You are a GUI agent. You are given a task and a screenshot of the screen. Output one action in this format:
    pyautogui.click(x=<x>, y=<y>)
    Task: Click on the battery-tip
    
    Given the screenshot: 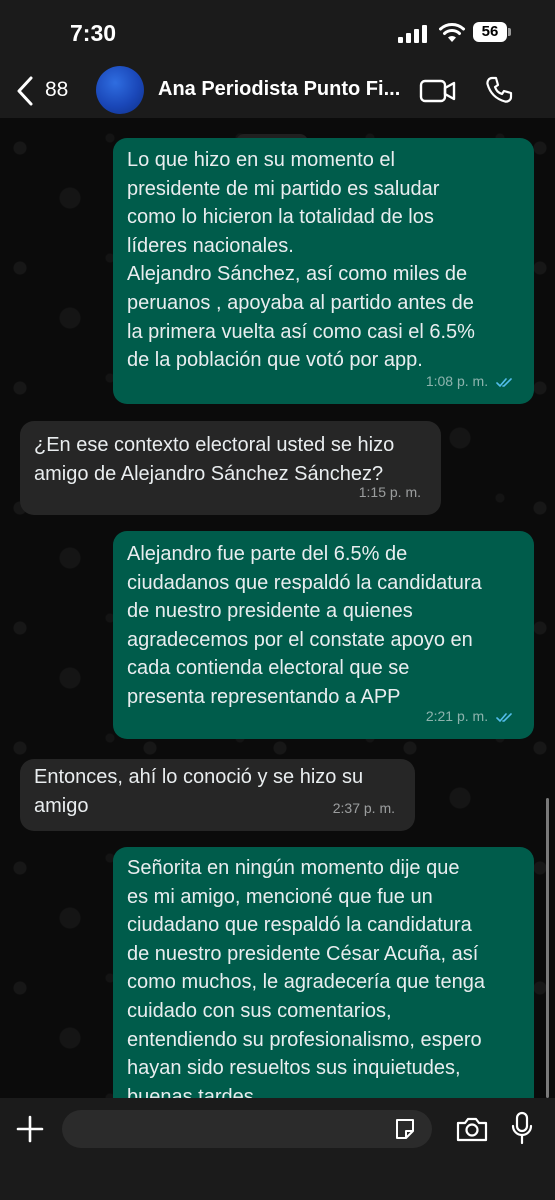 What is the action you would take?
    pyautogui.click(x=509, y=32)
    